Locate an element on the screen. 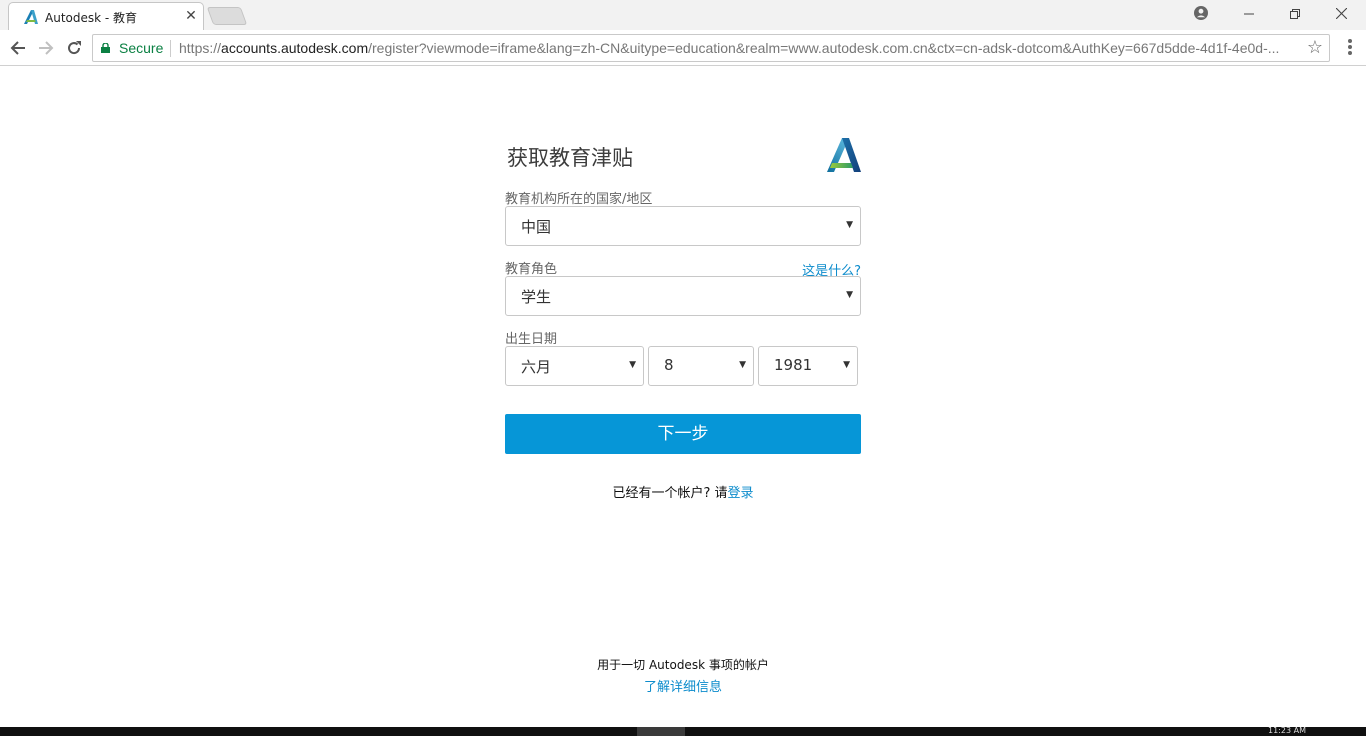 Image resolution: width=1366 pixels, height=736 pixels. tab-close-icon: ✕ is located at coordinates (191, 16).